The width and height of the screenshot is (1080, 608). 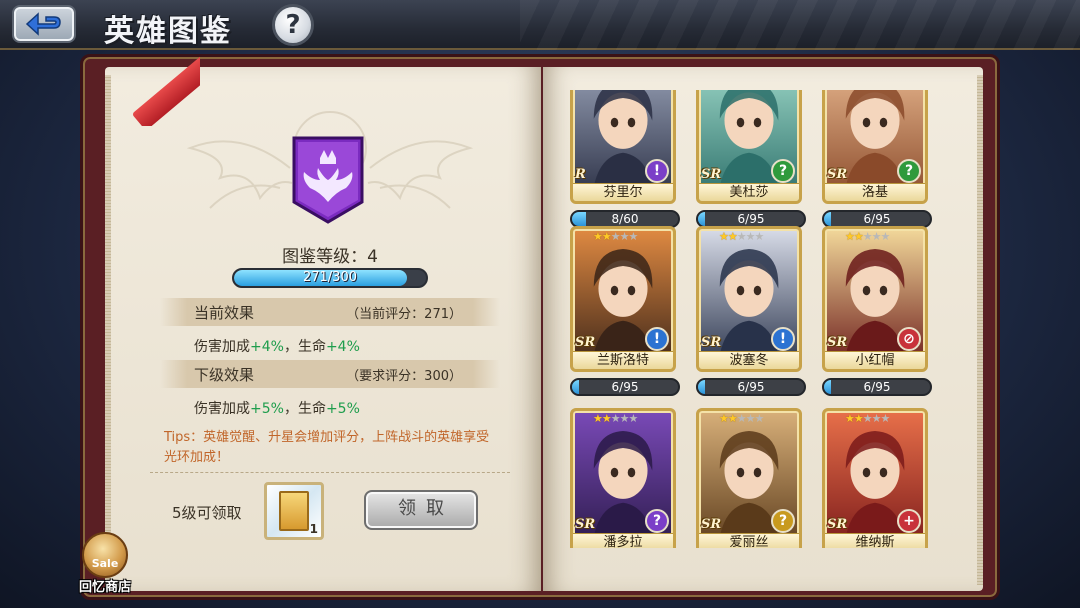 I want to click on hero-card-slot: ★★★★★ SR! 波塞冬 6/95, so click(x=751, y=311).